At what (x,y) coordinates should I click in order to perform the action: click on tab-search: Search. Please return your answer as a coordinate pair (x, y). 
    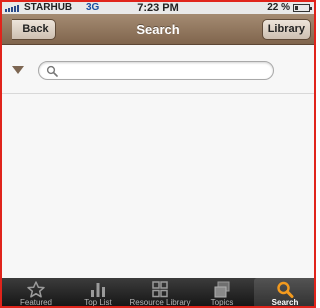
    Looking at the image, I should click on (284, 292).